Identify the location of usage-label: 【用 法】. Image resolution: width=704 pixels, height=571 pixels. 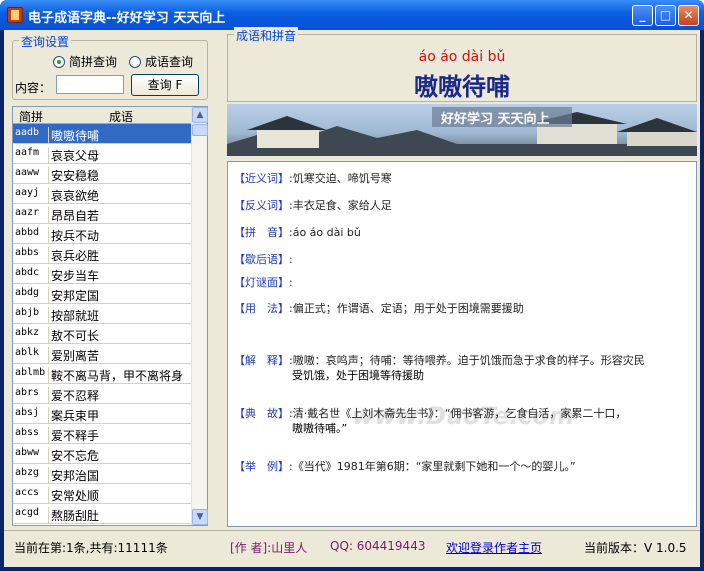
(261, 308).